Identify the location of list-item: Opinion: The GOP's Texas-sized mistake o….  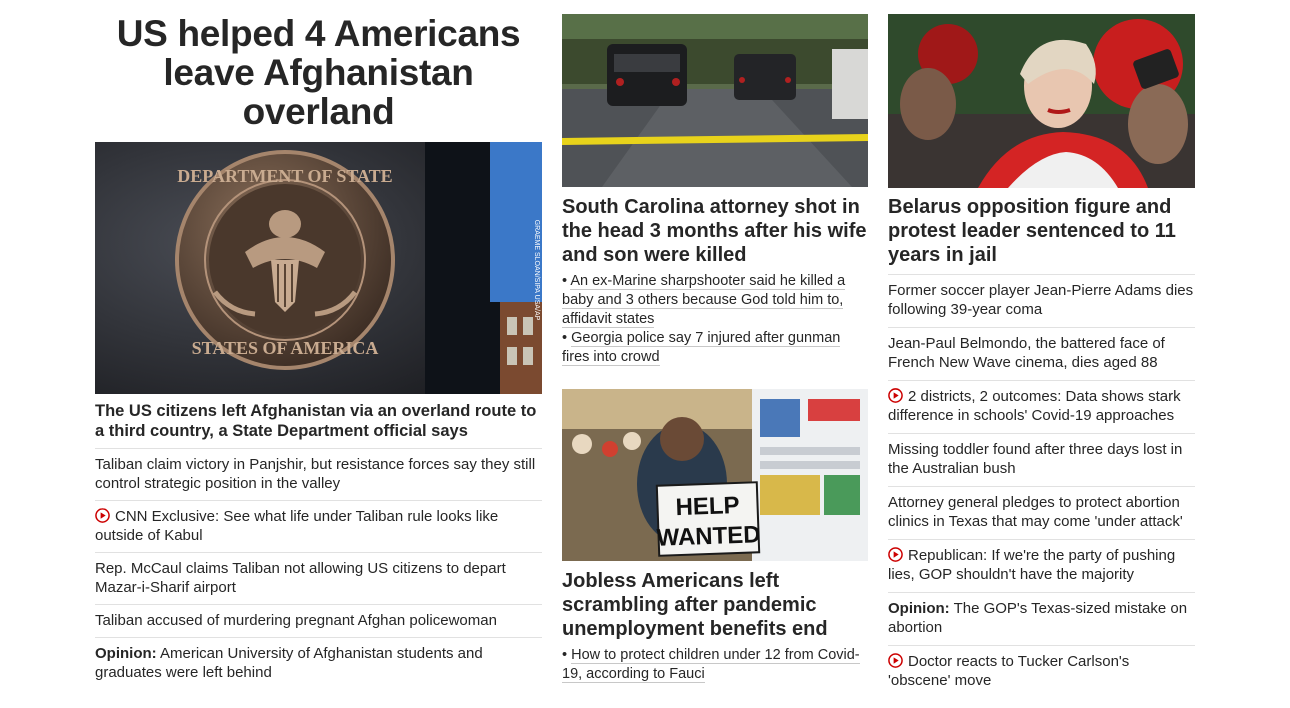
(1041, 618).